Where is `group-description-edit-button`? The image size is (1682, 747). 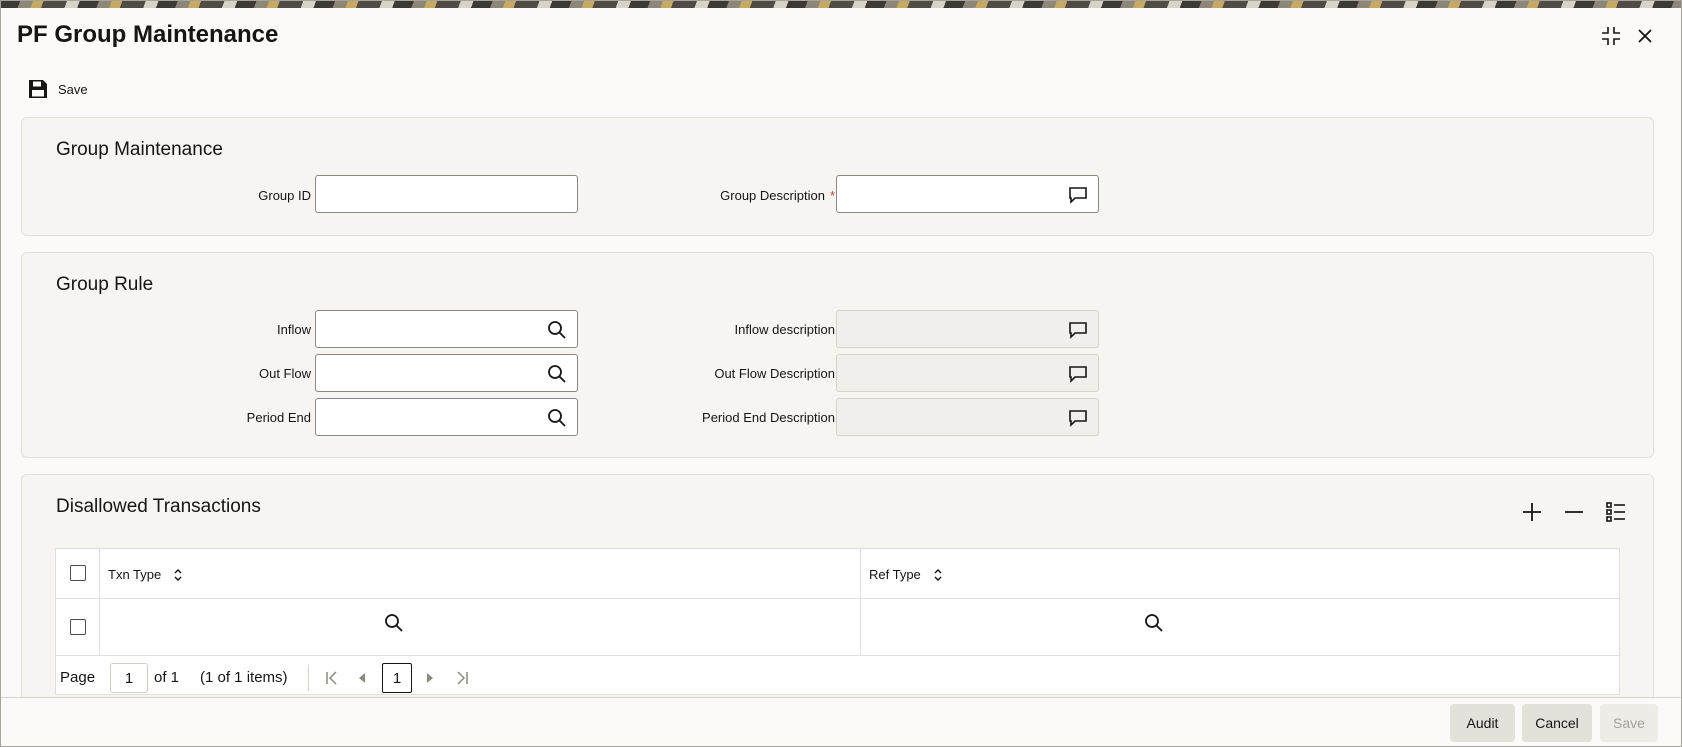
group-description-edit-button is located at coordinates (1078, 195).